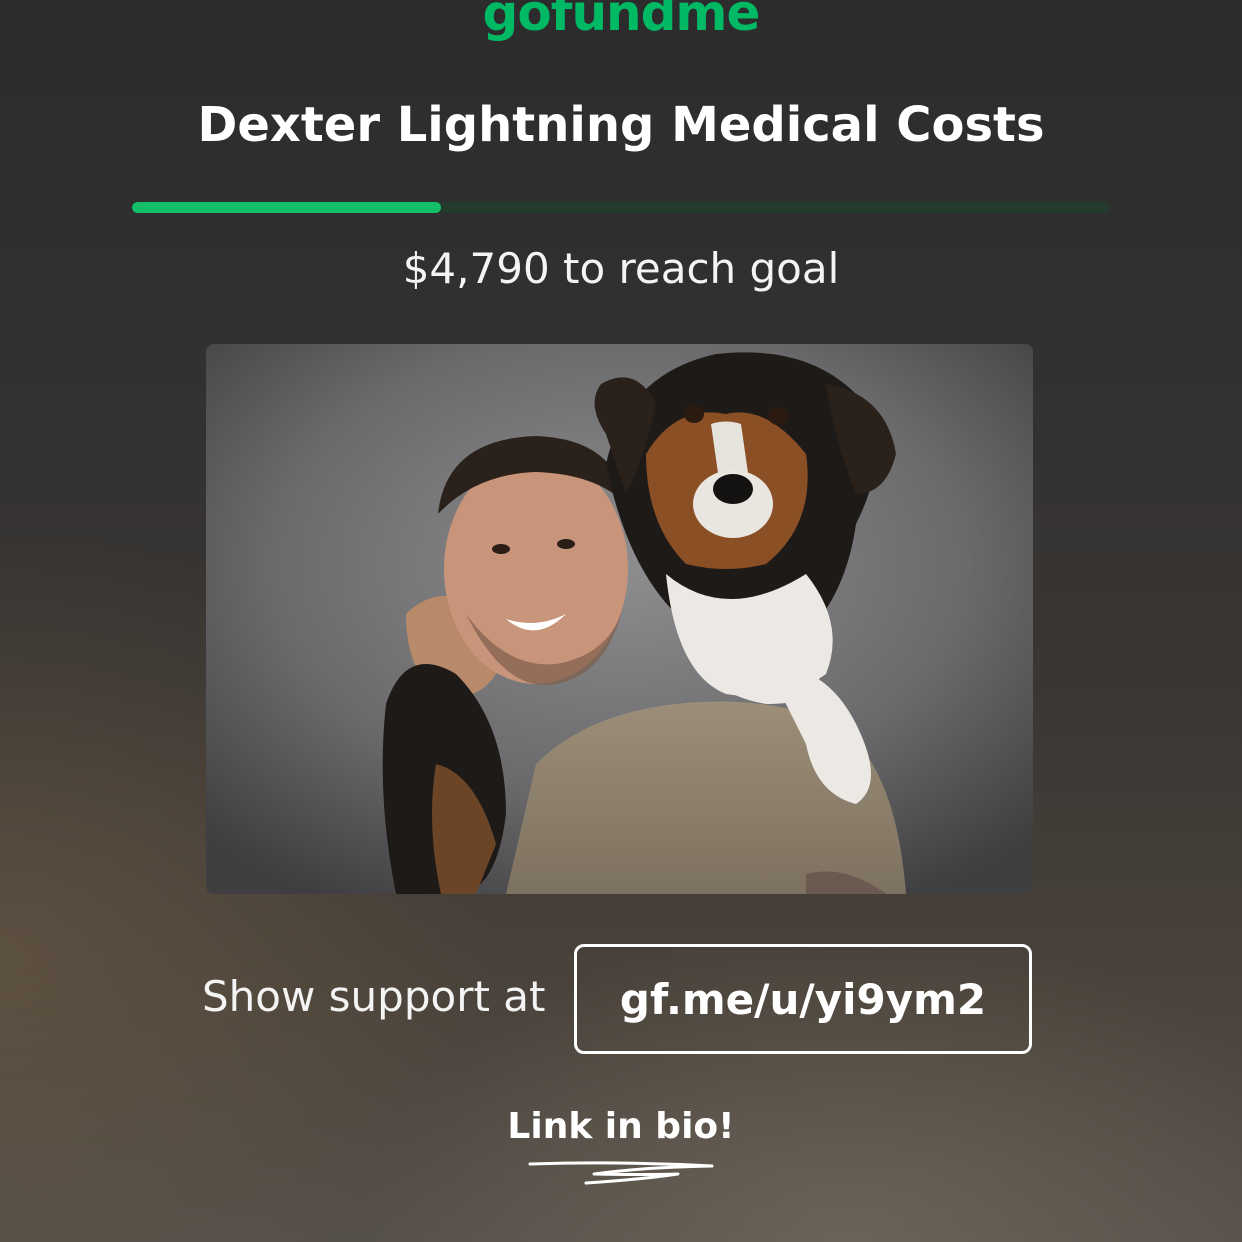 This screenshot has width=1242, height=1242. I want to click on gofundme-logo: gofundme, so click(621, 21).